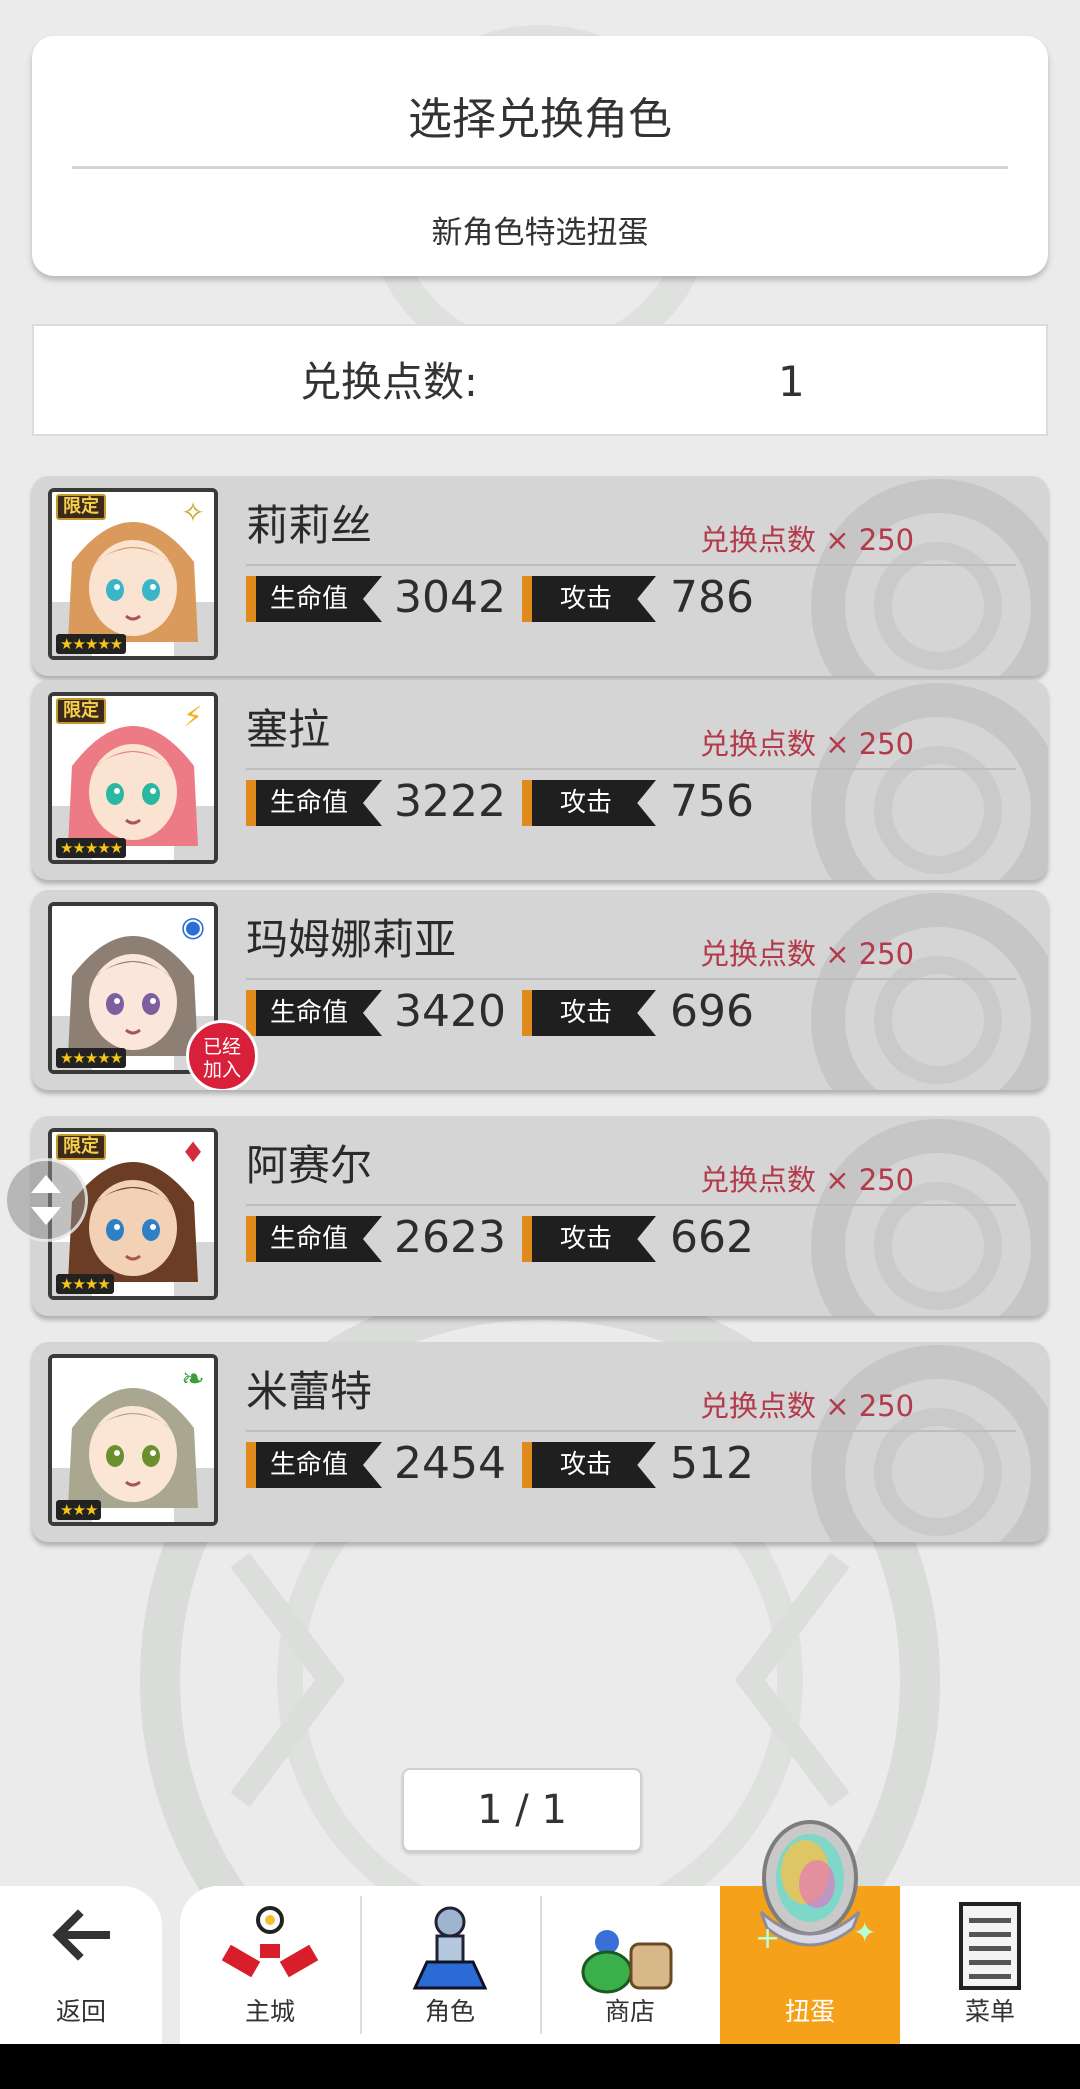 This screenshot has height=2089, width=1080. I want to click on tab-main-city-label: 主城, so click(269, 2011).